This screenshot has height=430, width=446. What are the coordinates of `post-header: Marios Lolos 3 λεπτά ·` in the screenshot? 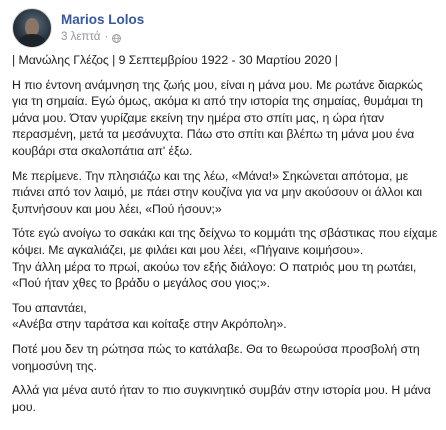 It's located at (78, 28).